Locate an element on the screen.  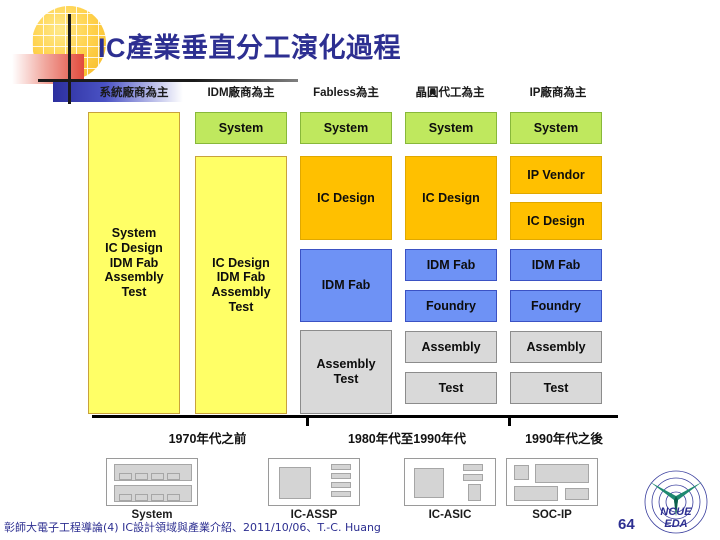
system-board-icon is located at coordinates (152, 482).